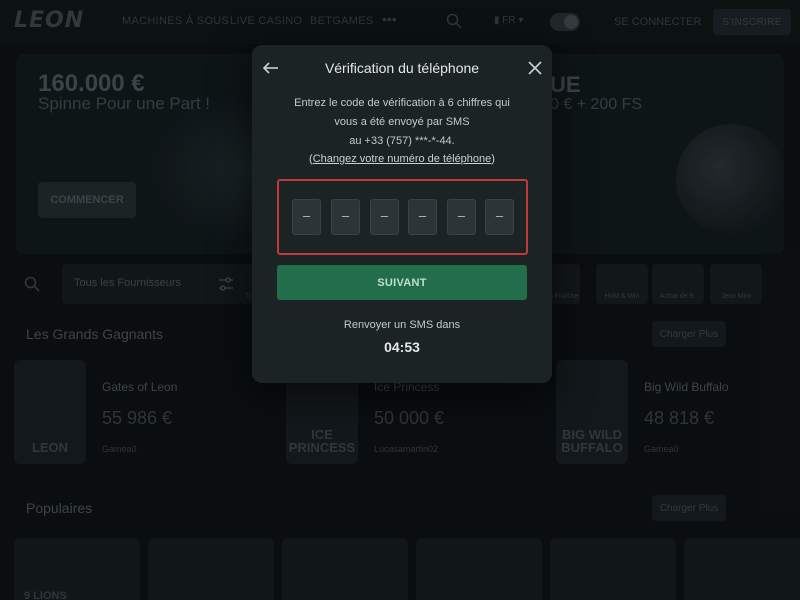 Image resolution: width=800 pixels, height=600 pixels. I want to click on code-digit-input-2: –, so click(345, 217).